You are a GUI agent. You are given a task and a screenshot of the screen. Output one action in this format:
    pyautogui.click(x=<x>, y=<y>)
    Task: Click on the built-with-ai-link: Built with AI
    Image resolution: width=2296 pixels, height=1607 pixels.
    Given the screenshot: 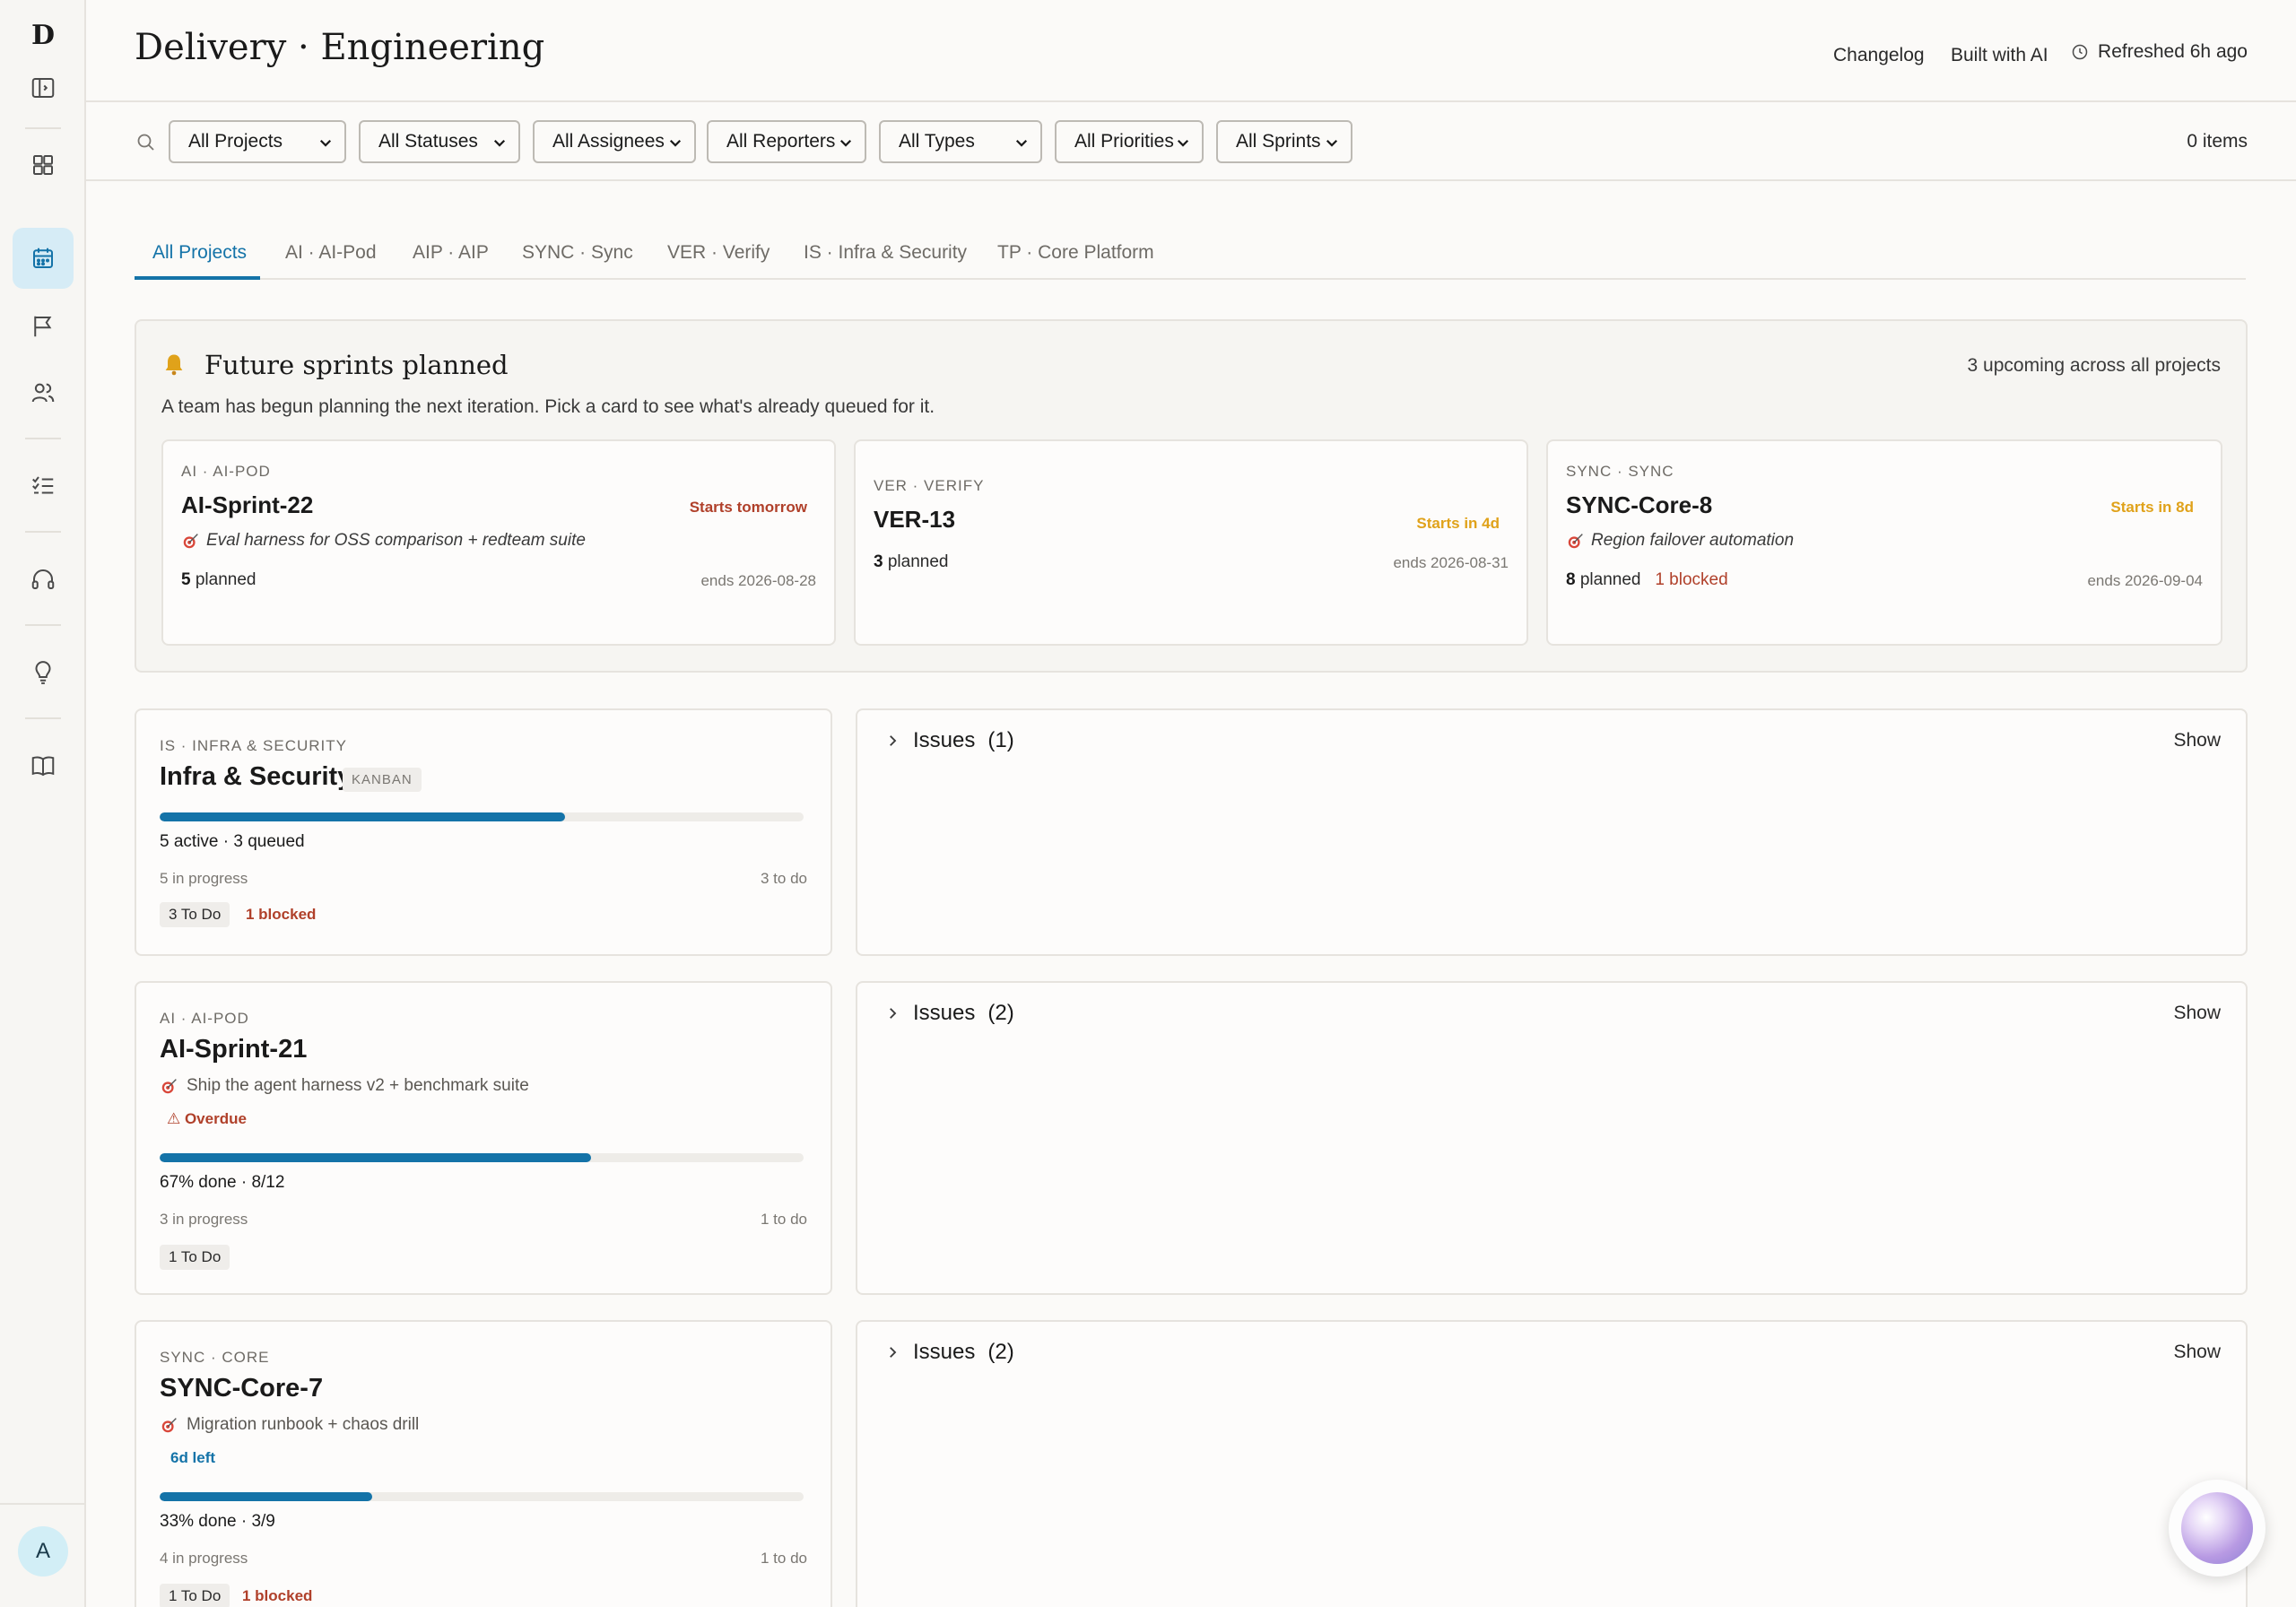 What is the action you would take?
    pyautogui.click(x=1999, y=56)
    